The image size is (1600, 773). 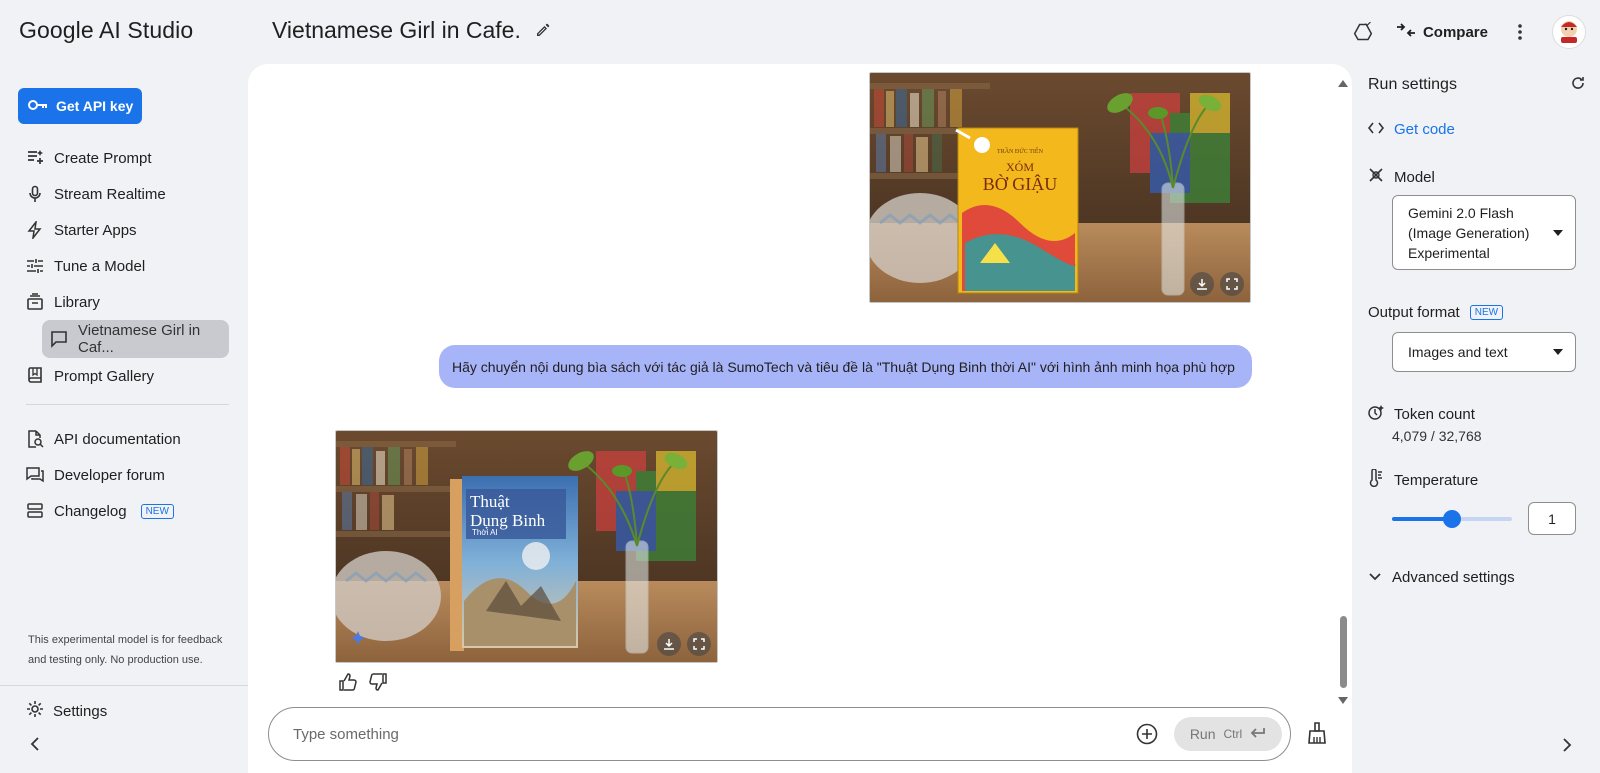 What do you see at coordinates (1412, 84) in the screenshot?
I see `run-settings-title: Run settings` at bounding box center [1412, 84].